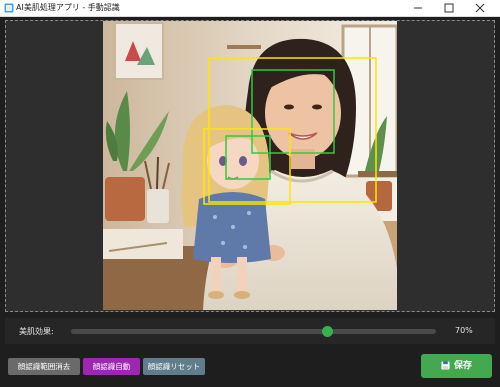  What do you see at coordinates (449, 8) in the screenshot?
I see `maximize-icon` at bounding box center [449, 8].